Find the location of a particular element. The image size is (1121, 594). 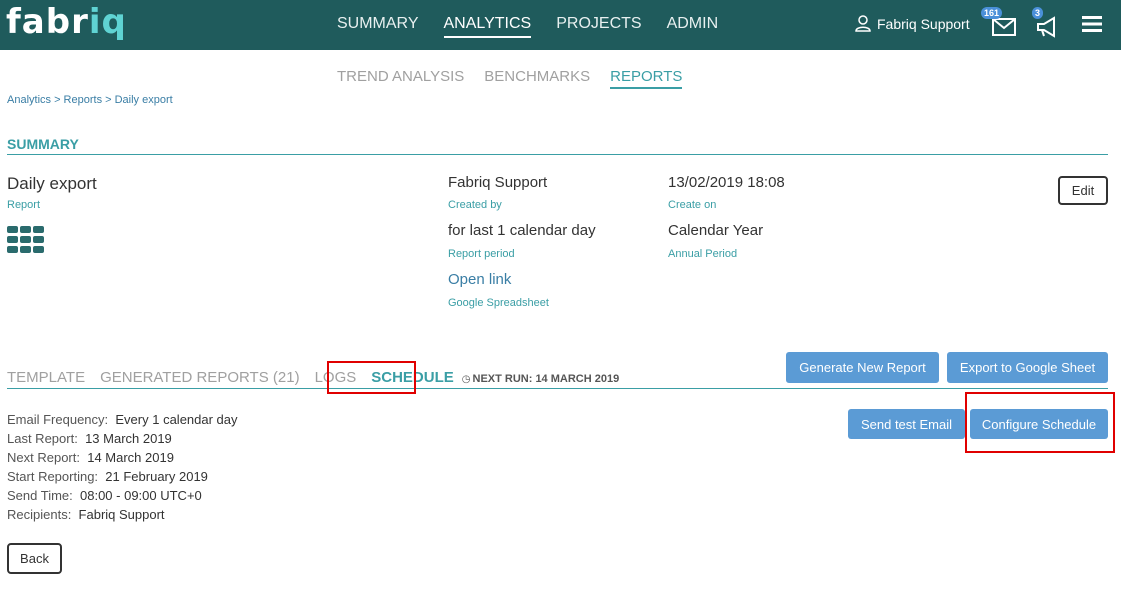

messages-button: 161 is located at coordinates (998, 25).